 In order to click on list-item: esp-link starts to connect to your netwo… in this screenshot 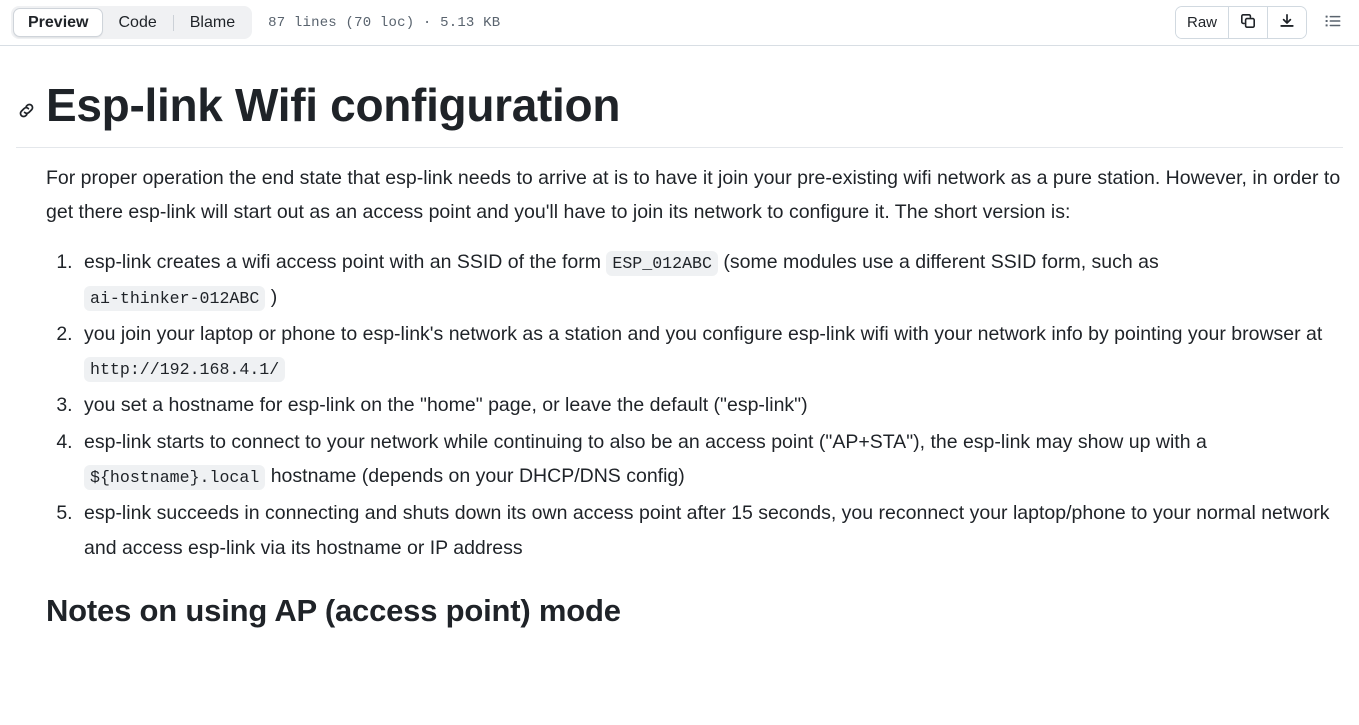, I will do `click(710, 459)`.